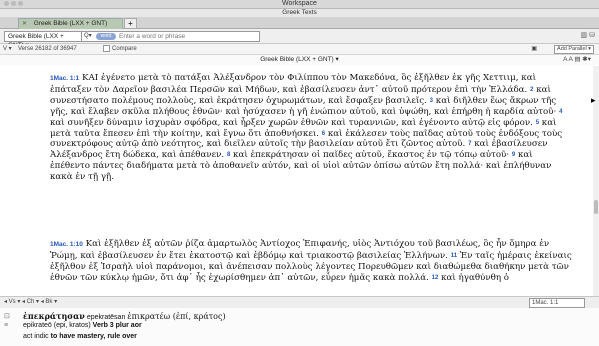 The image size is (599, 346). I want to click on mood: act indic, so click(36, 336).